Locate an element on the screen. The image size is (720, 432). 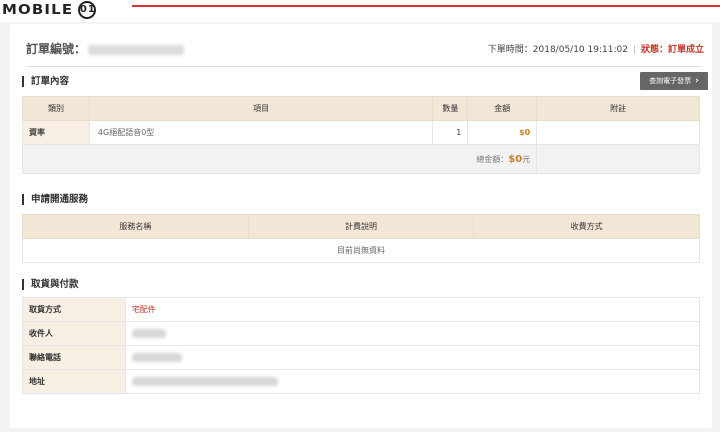
query-invoice-button: 查詢電子發票 › is located at coordinates (674, 81).